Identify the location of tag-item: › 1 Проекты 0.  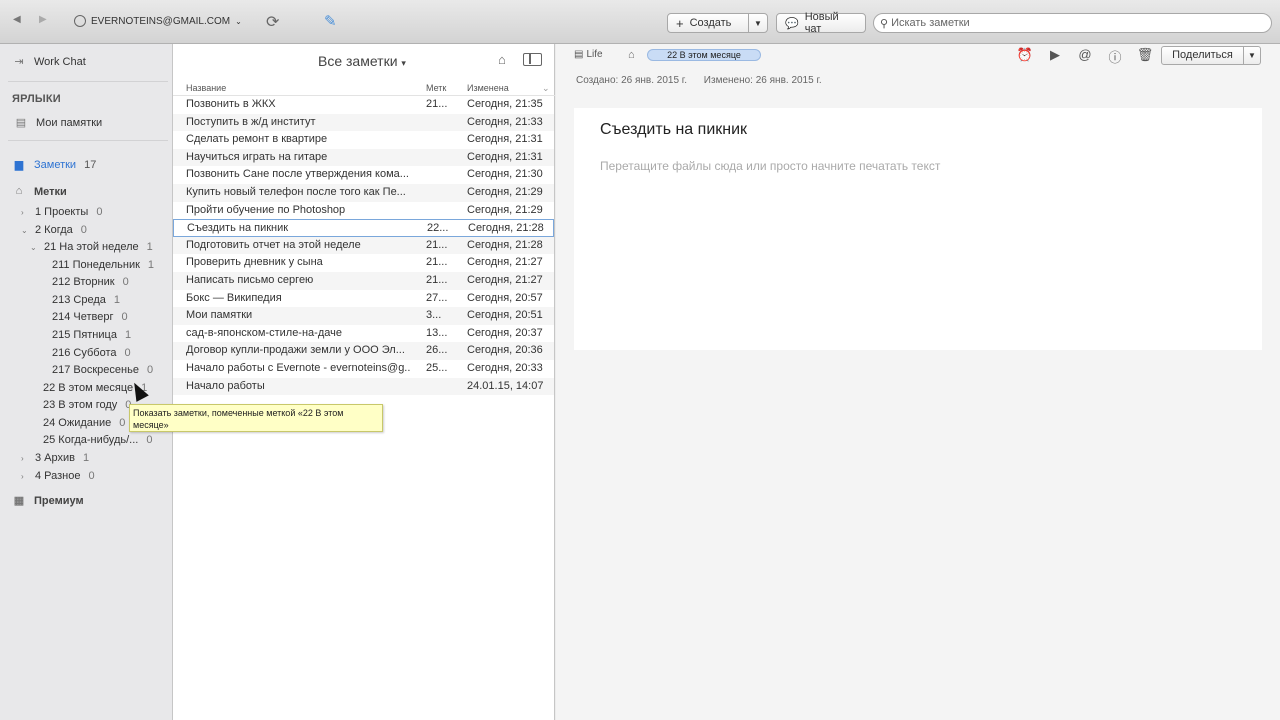
(61, 212).